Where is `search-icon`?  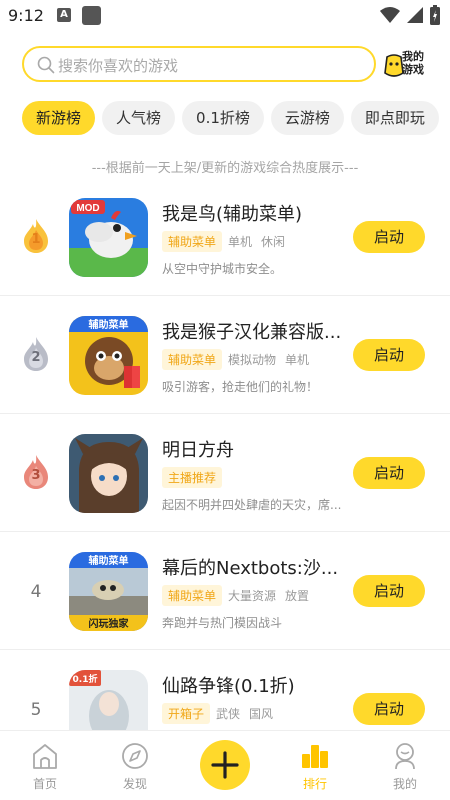 search-icon is located at coordinates (46, 65).